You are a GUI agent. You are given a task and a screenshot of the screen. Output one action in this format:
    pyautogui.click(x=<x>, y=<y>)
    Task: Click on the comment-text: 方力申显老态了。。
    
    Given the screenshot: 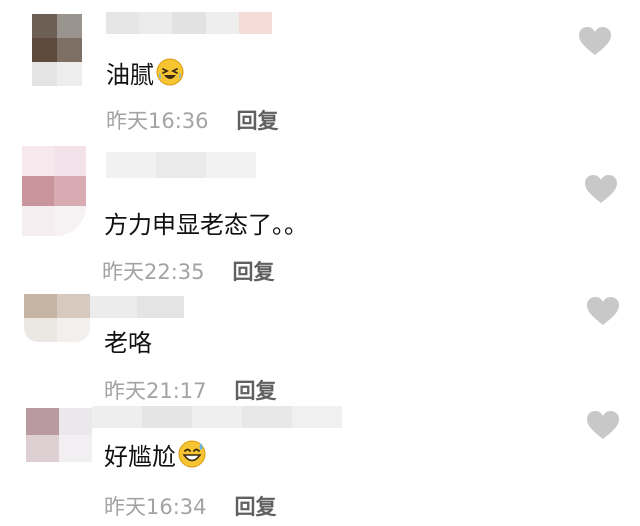 What is the action you would take?
    pyautogui.click(x=206, y=222)
    